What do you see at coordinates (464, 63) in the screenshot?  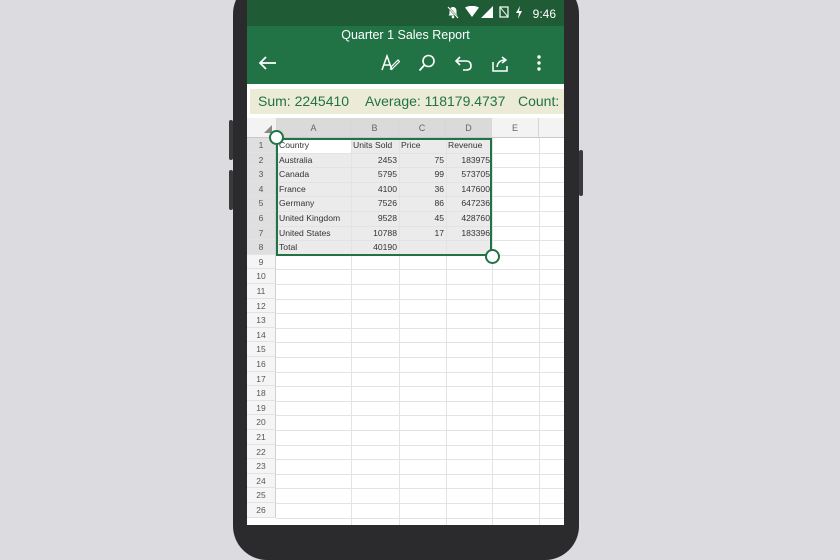 I see `undo-icon` at bounding box center [464, 63].